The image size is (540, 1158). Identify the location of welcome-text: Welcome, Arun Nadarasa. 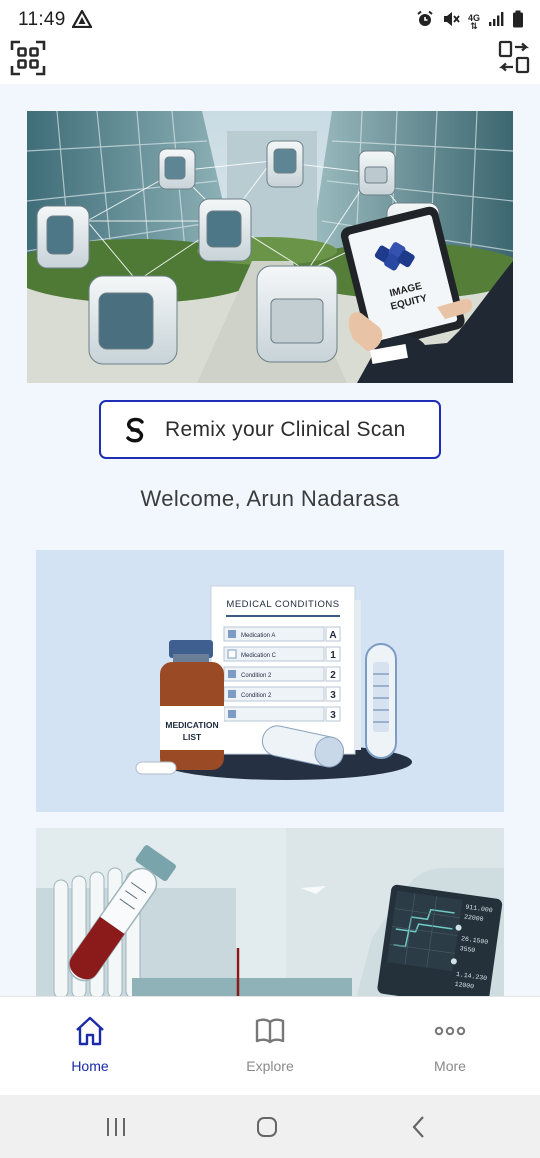
(270, 498).